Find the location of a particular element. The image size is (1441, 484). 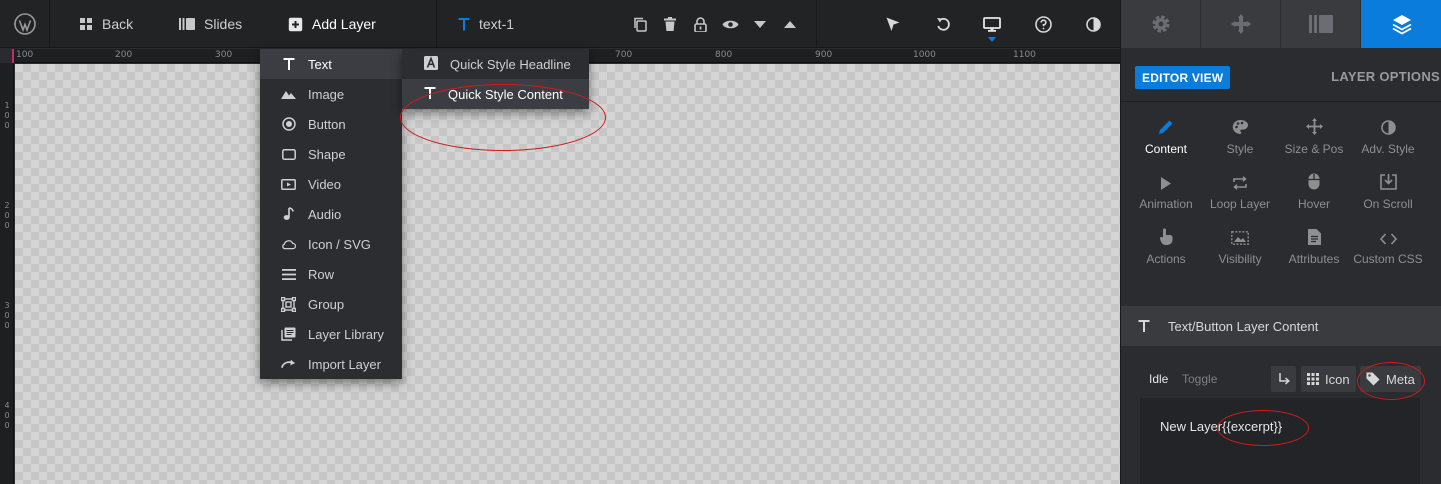

ruler-tick-label: 1000 is located at coordinates (924, 55).